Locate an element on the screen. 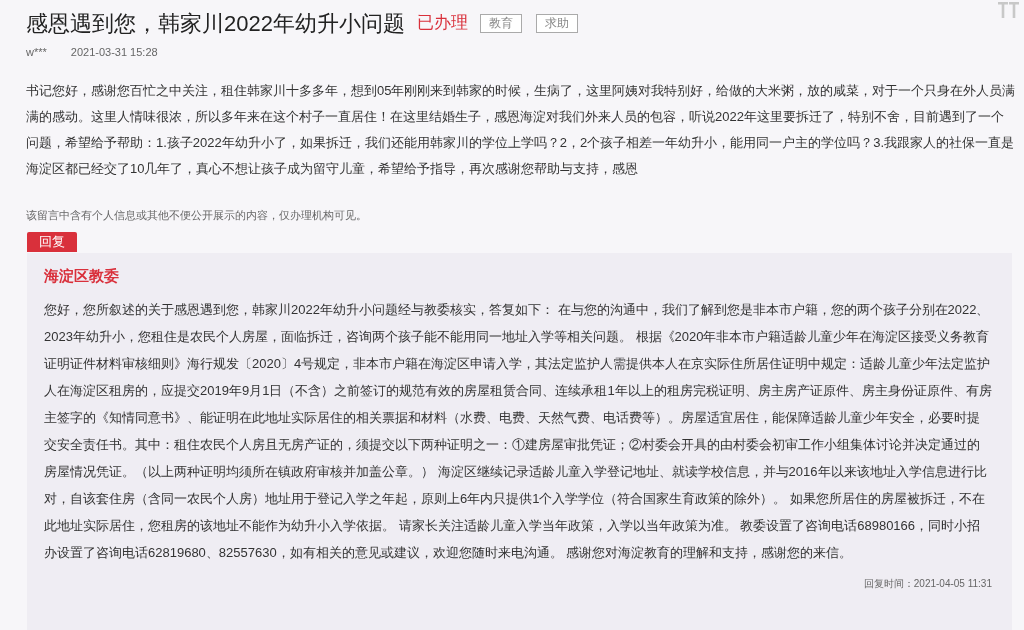 Image resolution: width=1024 pixels, height=630 pixels. post-time: 2021-03-31 15:28 is located at coordinates (114, 52).